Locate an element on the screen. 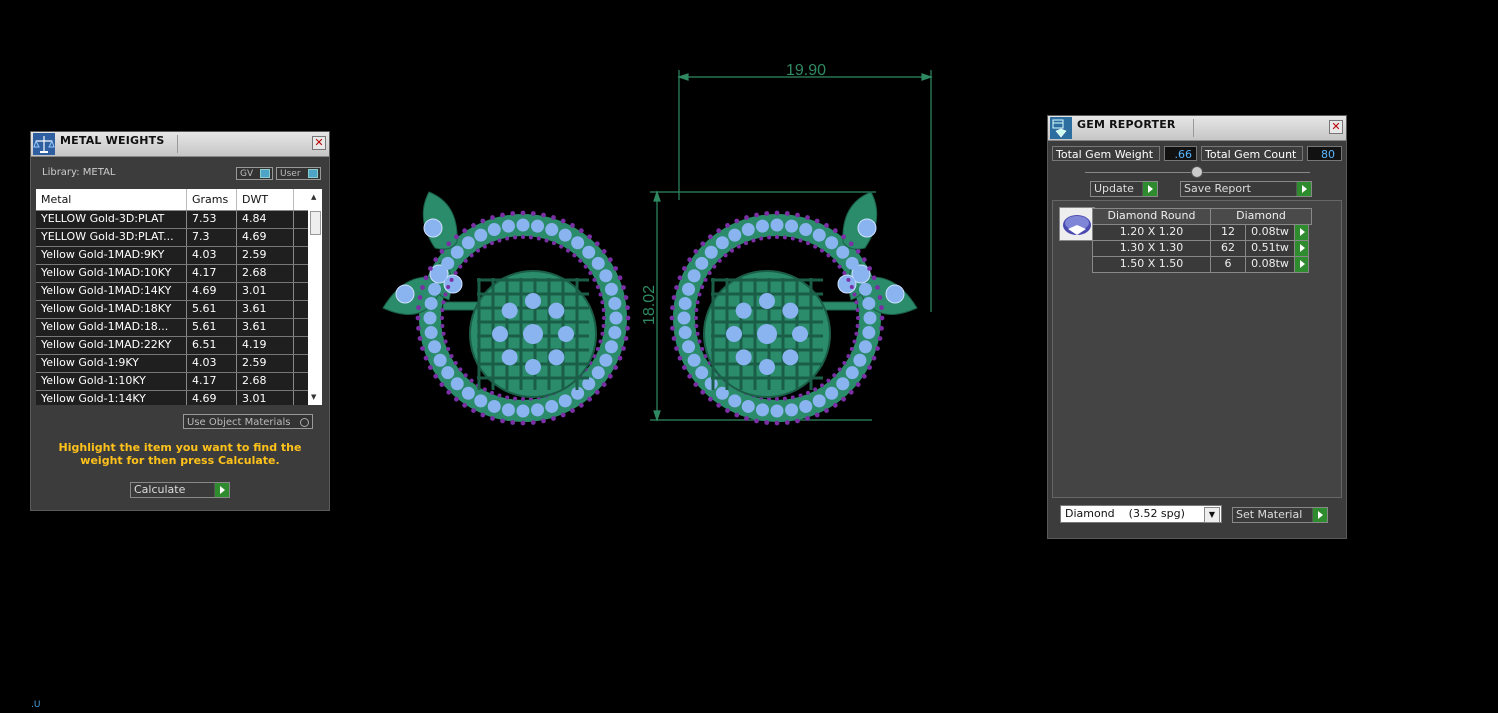 This screenshot has height=713, width=1498. panel-slider-handle is located at coordinates (1197, 172).